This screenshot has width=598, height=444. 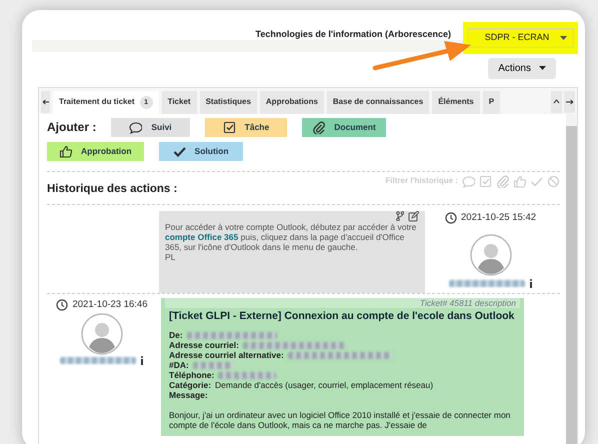 What do you see at coordinates (571, 279) in the screenshot?
I see `scrollbar` at bounding box center [571, 279].